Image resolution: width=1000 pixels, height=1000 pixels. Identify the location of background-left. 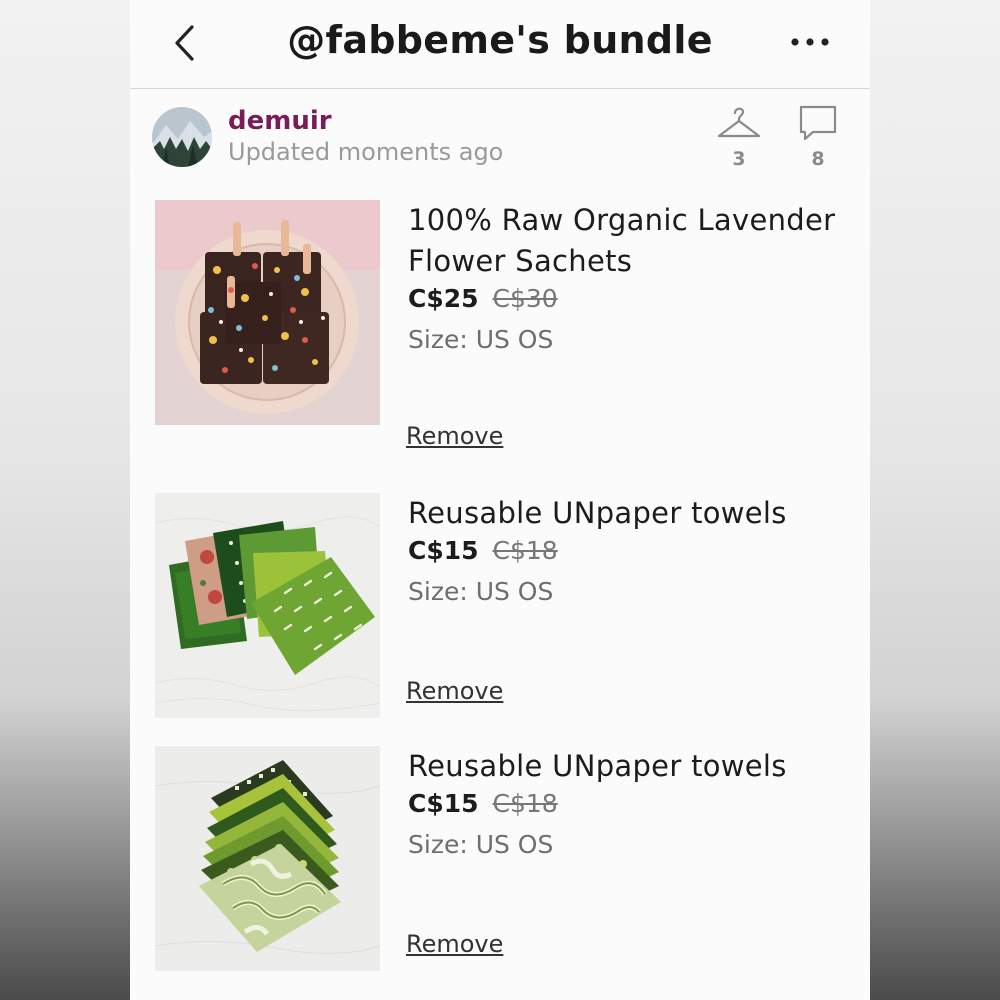
(65, 500).